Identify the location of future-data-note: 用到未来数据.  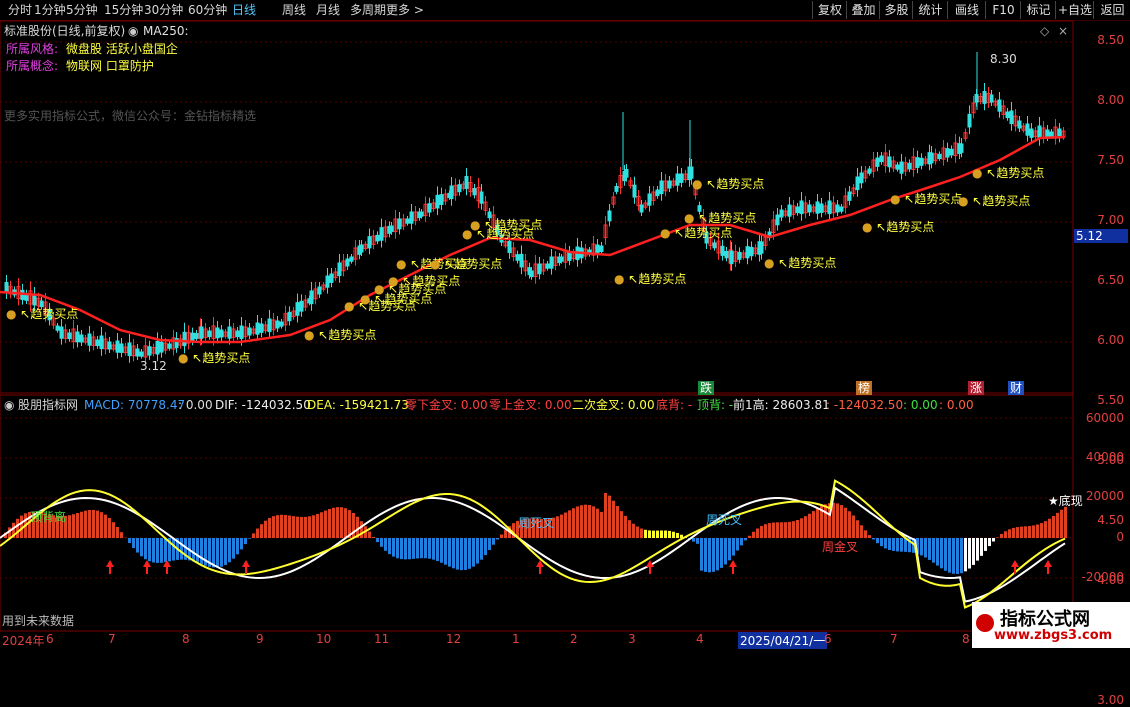
(38, 621).